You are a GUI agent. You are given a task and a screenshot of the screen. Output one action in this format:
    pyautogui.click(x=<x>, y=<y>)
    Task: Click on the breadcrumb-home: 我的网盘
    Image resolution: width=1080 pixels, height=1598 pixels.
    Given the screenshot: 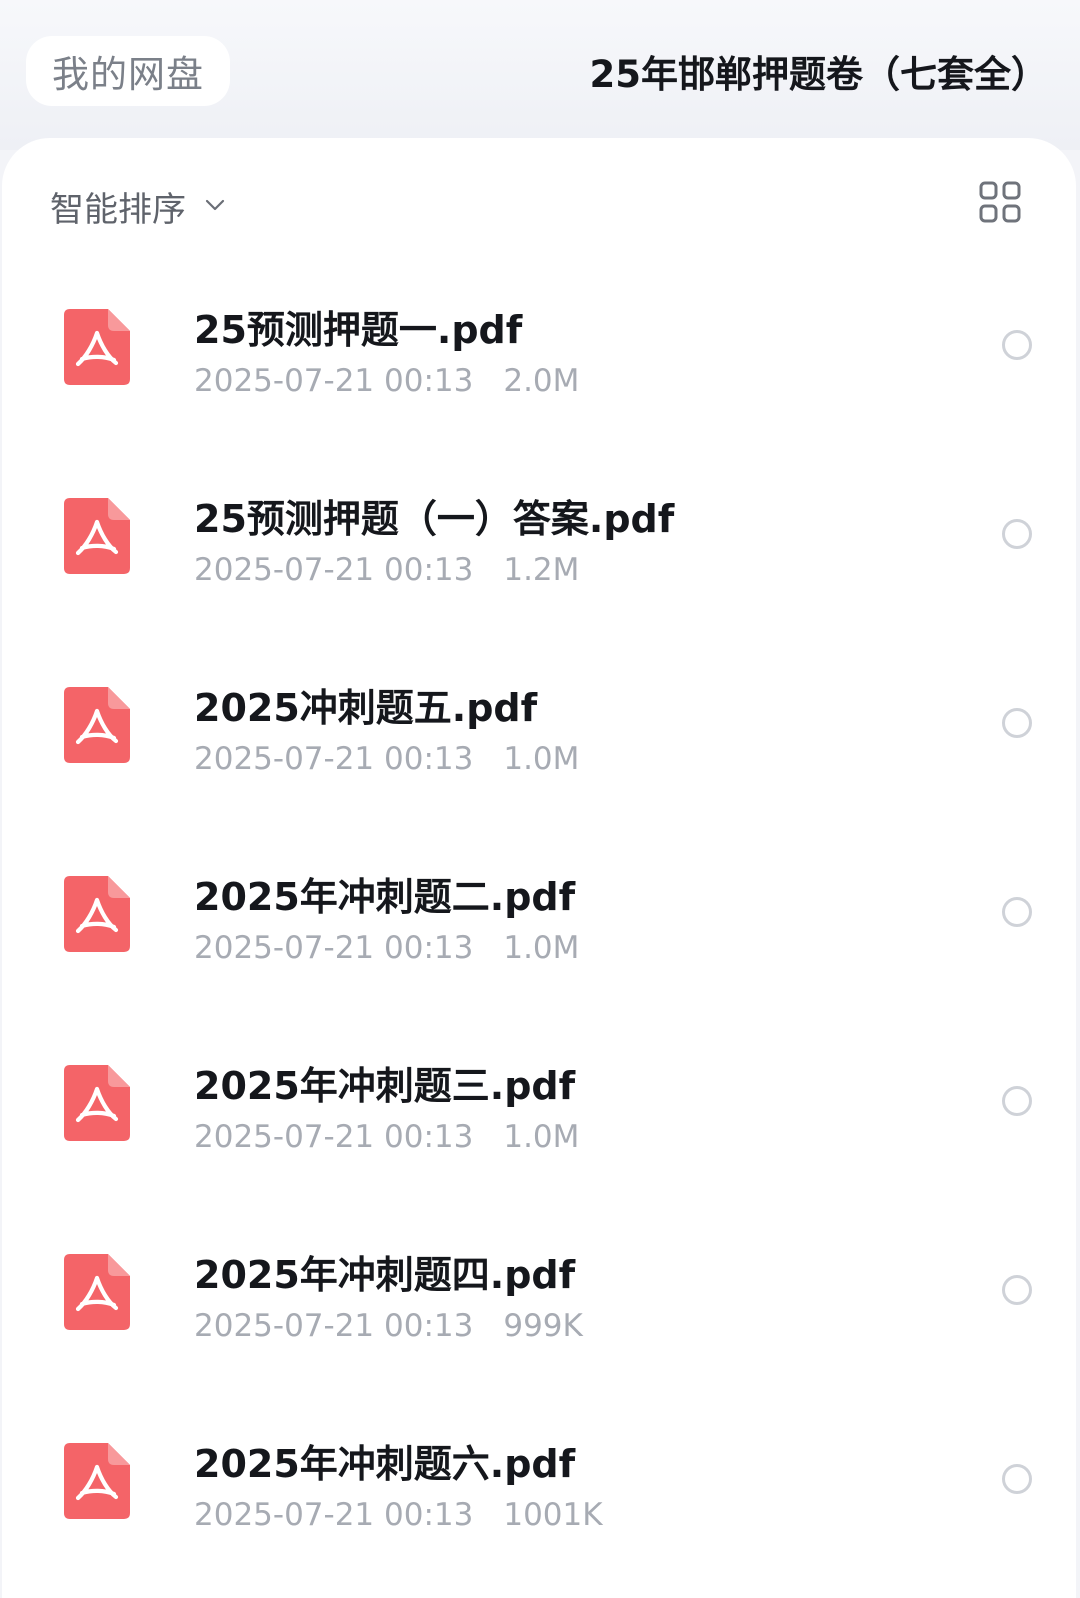 What is the action you would take?
    pyautogui.click(x=128, y=71)
    